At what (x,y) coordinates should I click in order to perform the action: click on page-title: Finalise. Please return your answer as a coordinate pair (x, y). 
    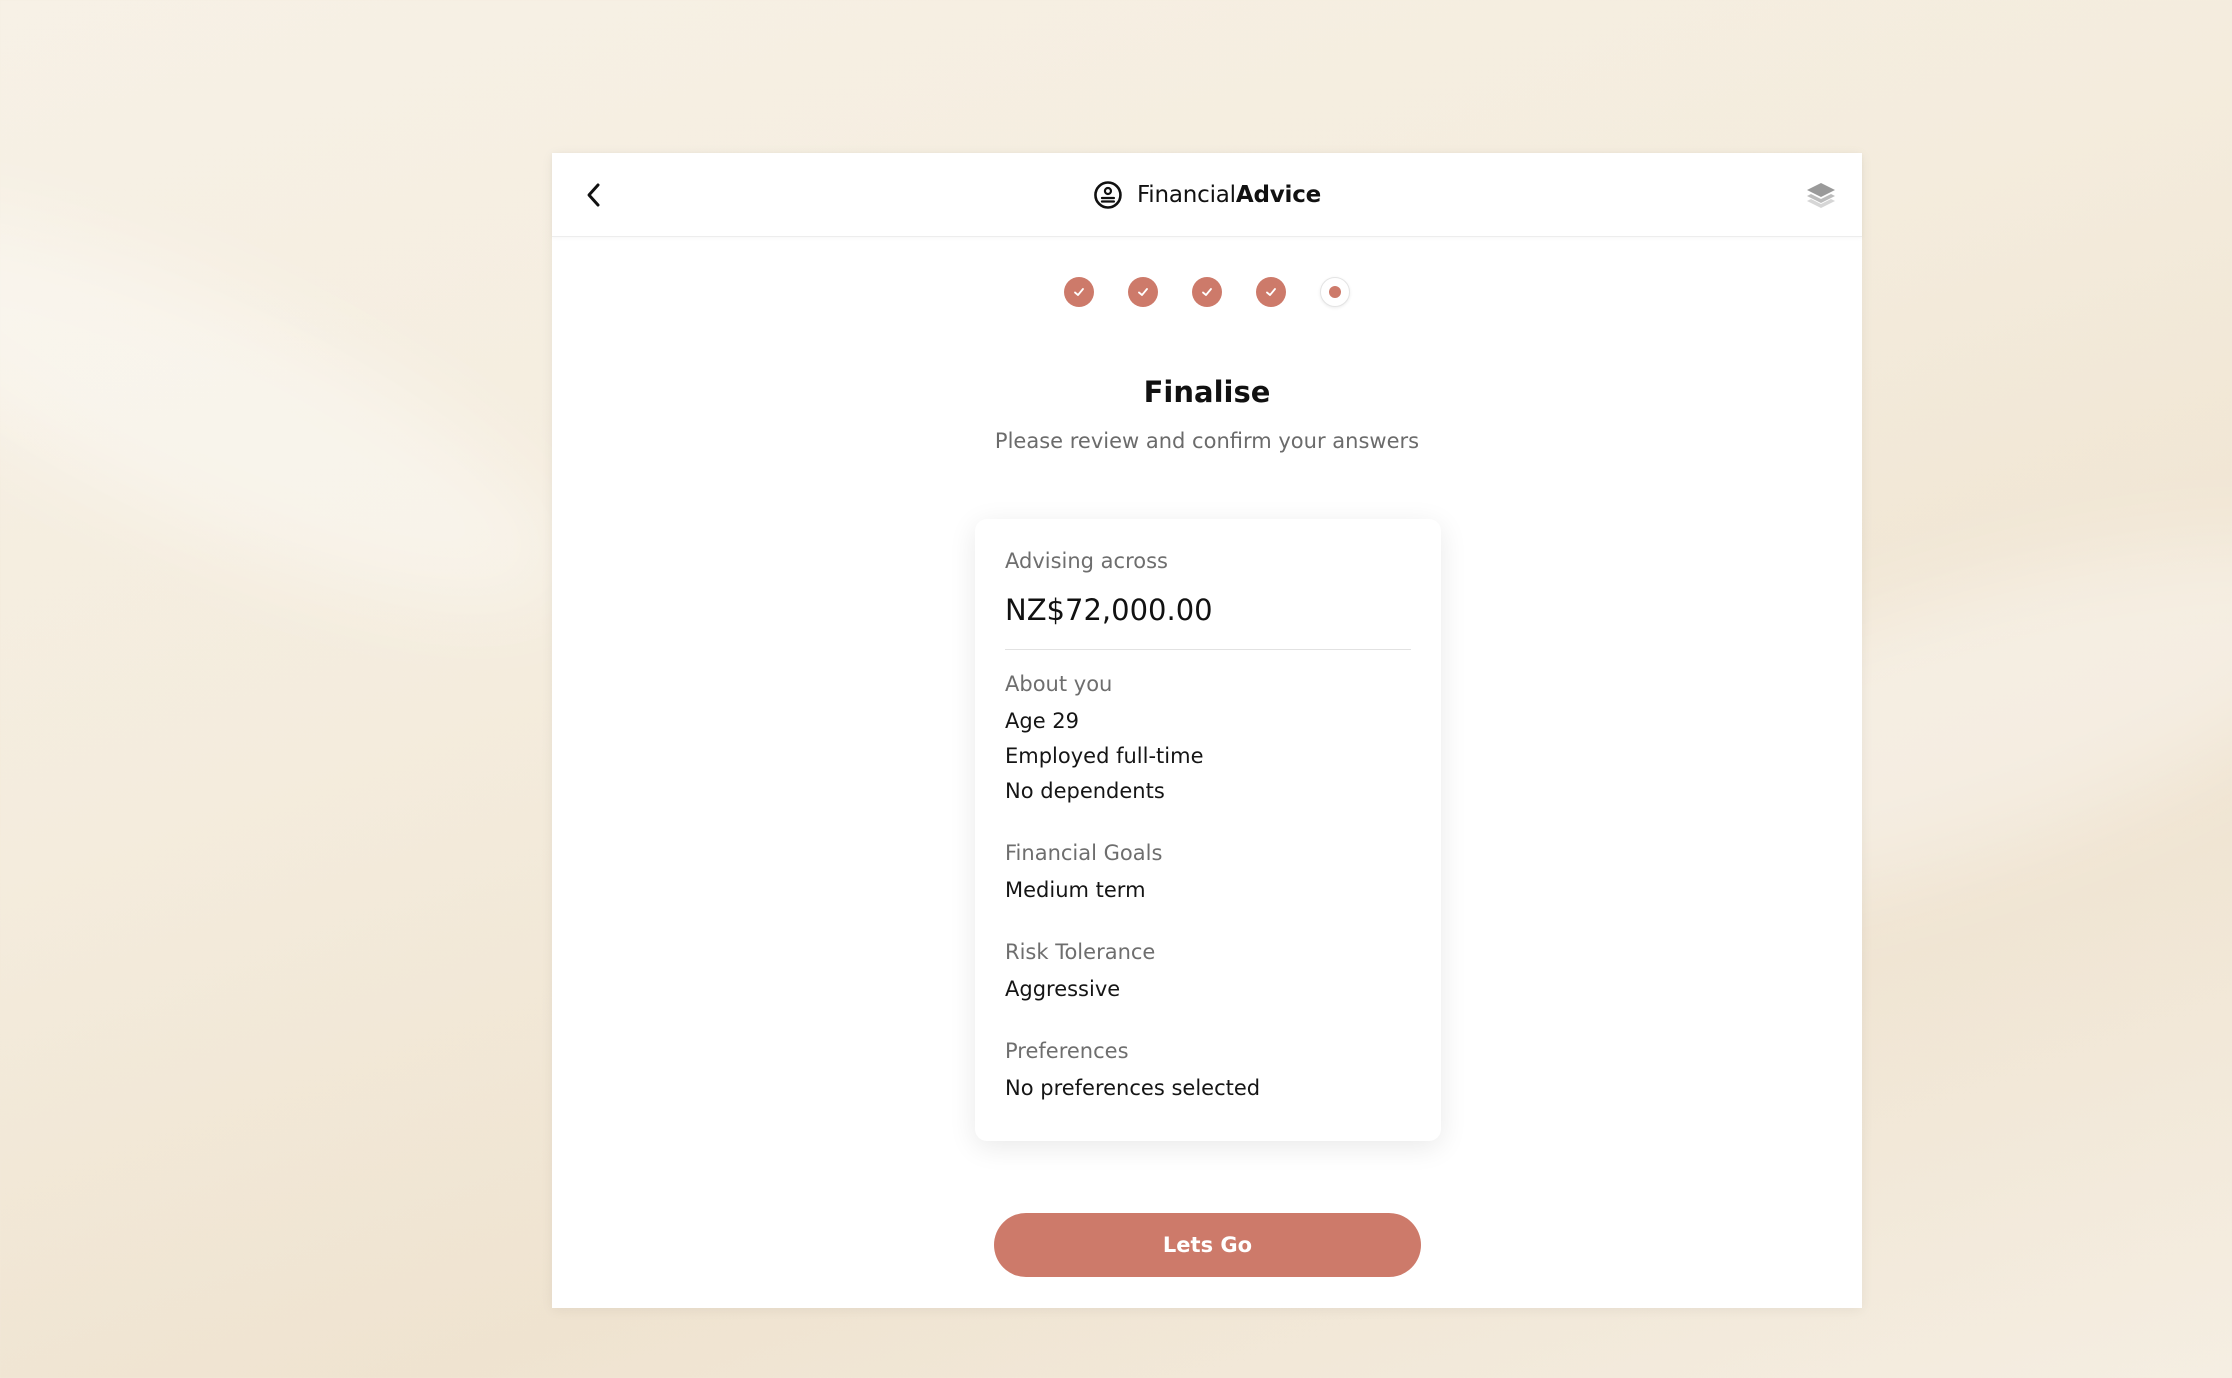
    Looking at the image, I should click on (1207, 392).